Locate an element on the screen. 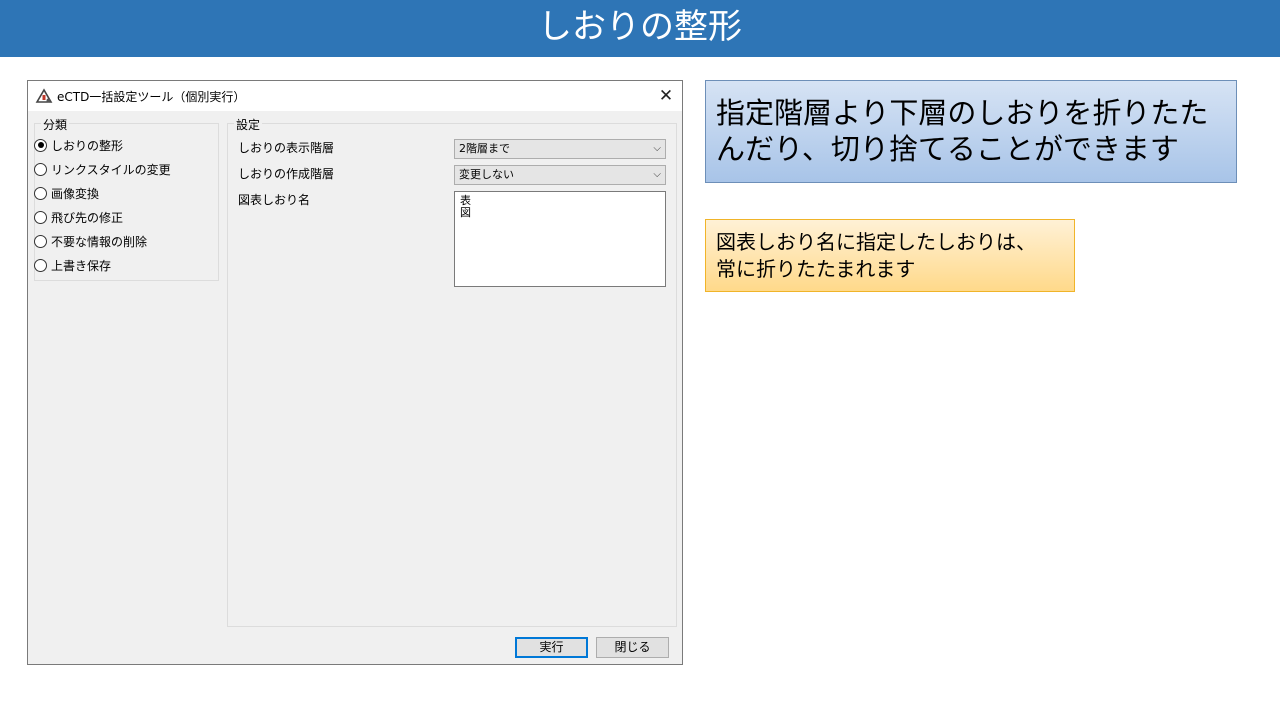  display-level-value: 2階層まで is located at coordinates (484, 148).